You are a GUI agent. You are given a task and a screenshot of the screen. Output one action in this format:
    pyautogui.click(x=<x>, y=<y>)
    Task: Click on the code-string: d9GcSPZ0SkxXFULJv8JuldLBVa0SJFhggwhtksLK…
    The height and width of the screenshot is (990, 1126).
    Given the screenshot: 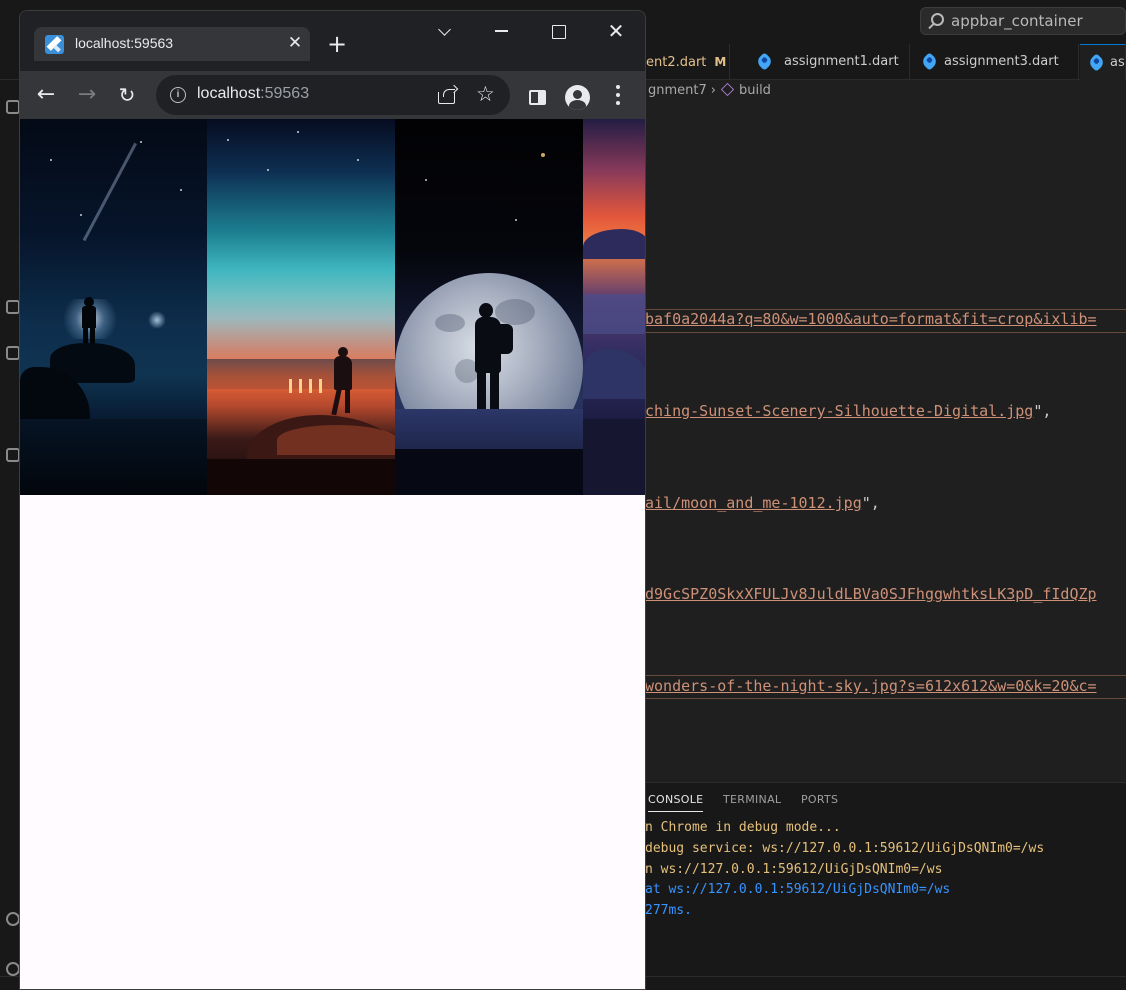 What is the action you would take?
    pyautogui.click(x=871, y=594)
    